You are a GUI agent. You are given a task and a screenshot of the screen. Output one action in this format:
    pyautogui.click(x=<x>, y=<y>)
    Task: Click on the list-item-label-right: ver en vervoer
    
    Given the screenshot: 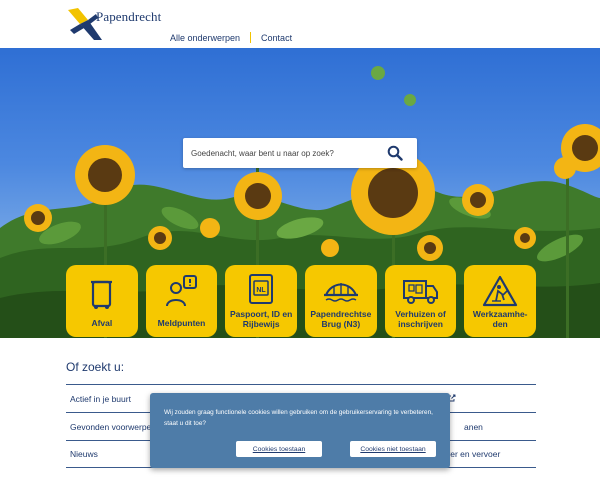 What is the action you would take?
    pyautogui.click(x=473, y=454)
    